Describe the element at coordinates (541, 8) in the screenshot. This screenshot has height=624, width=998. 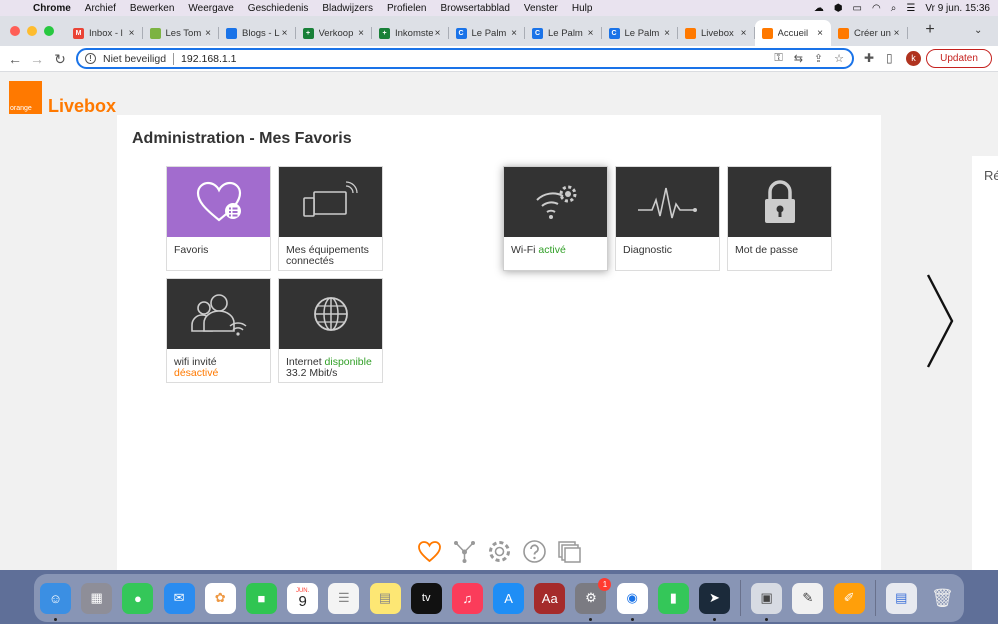
I see `menu-venster: Venster` at that location.